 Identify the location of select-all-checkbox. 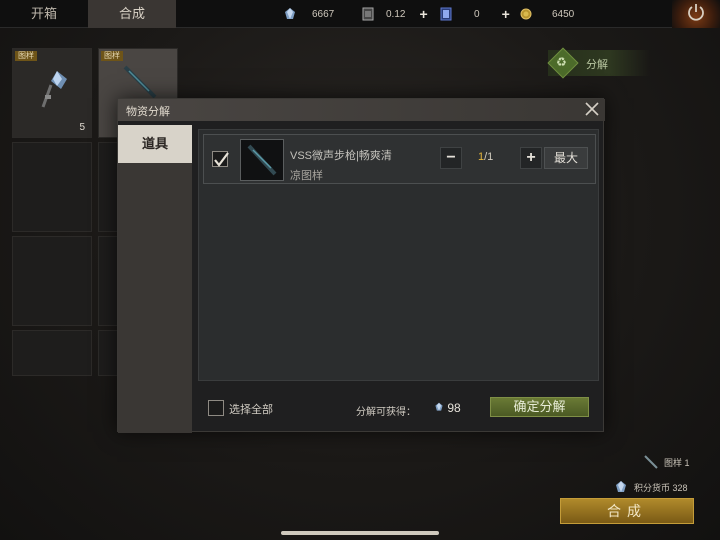
(216, 408).